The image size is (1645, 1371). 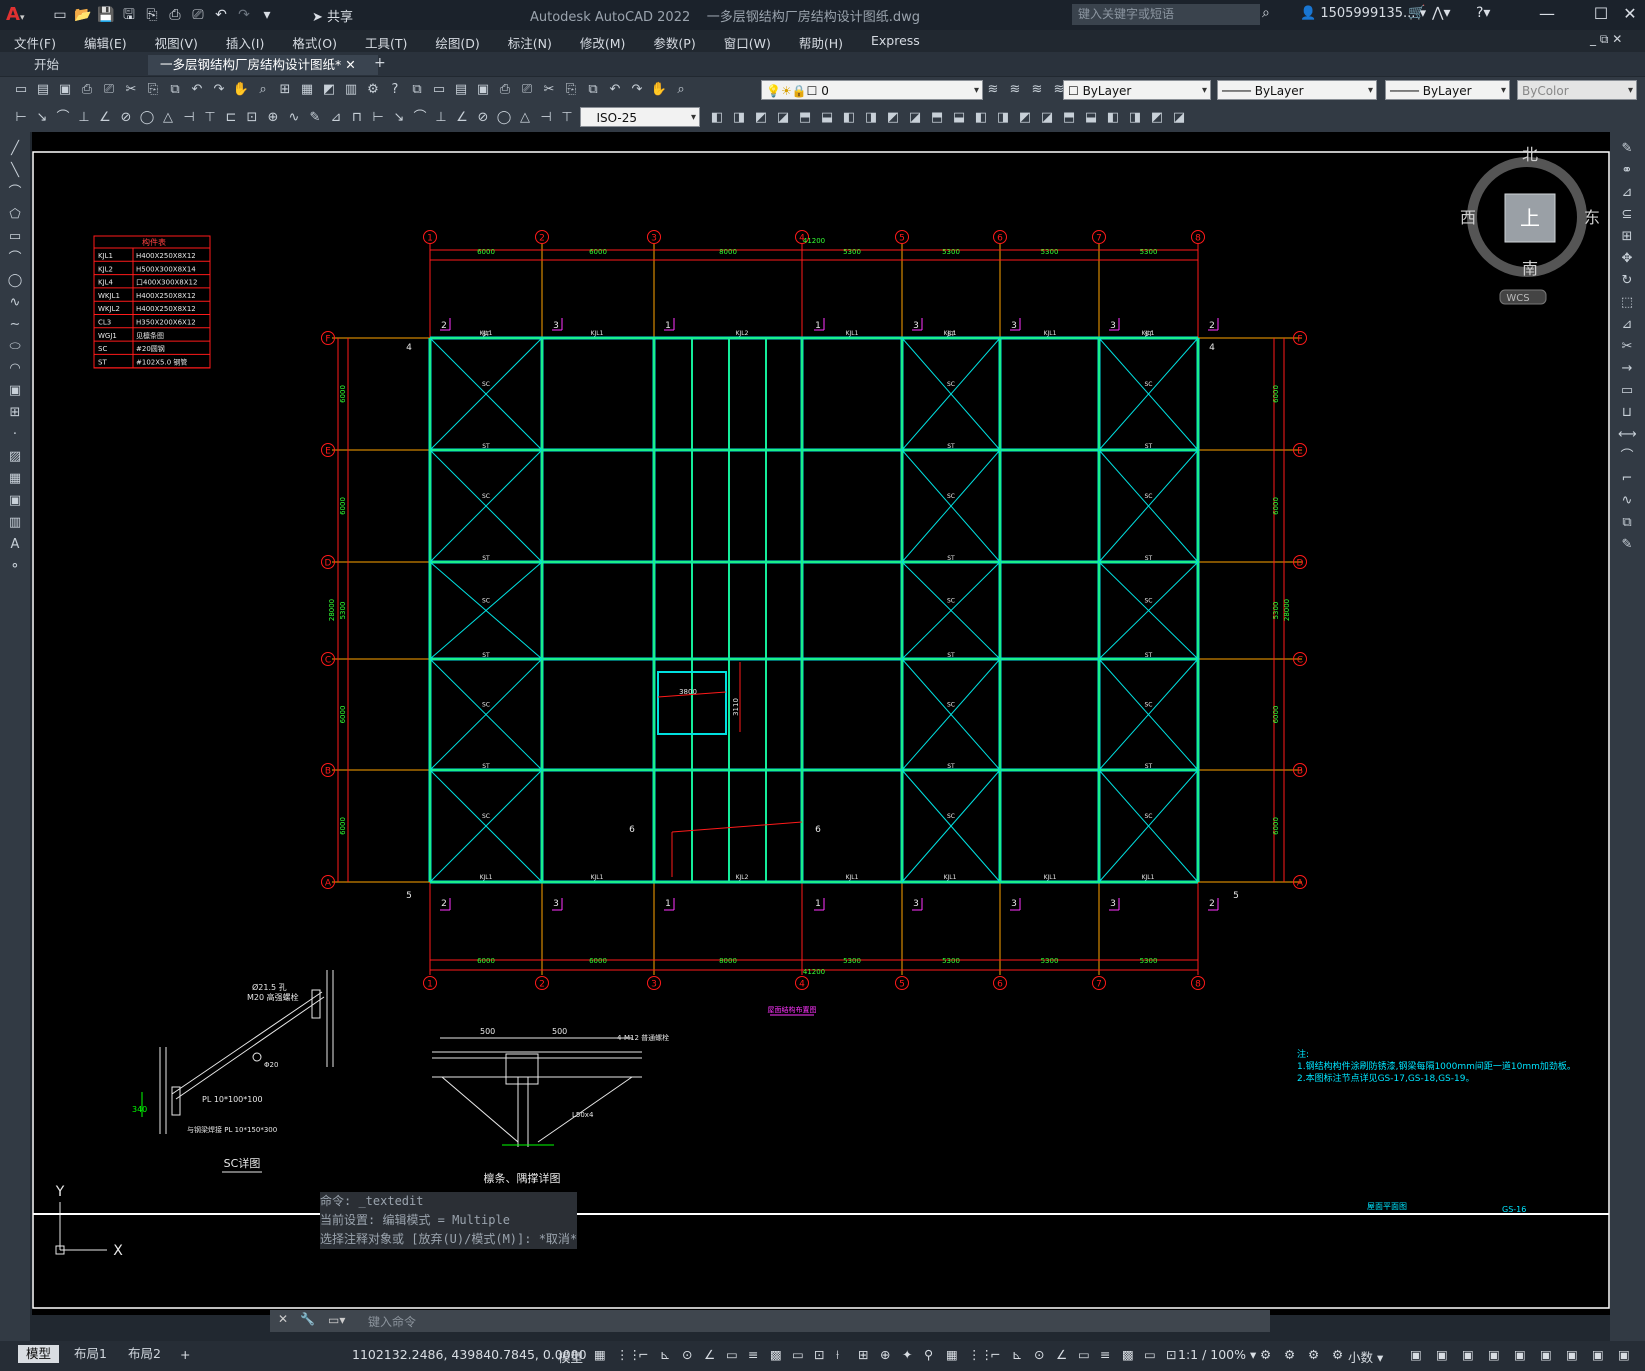 What do you see at coordinates (1627, 545) in the screenshot?
I see `modify-tool-19-icon: ✎` at bounding box center [1627, 545].